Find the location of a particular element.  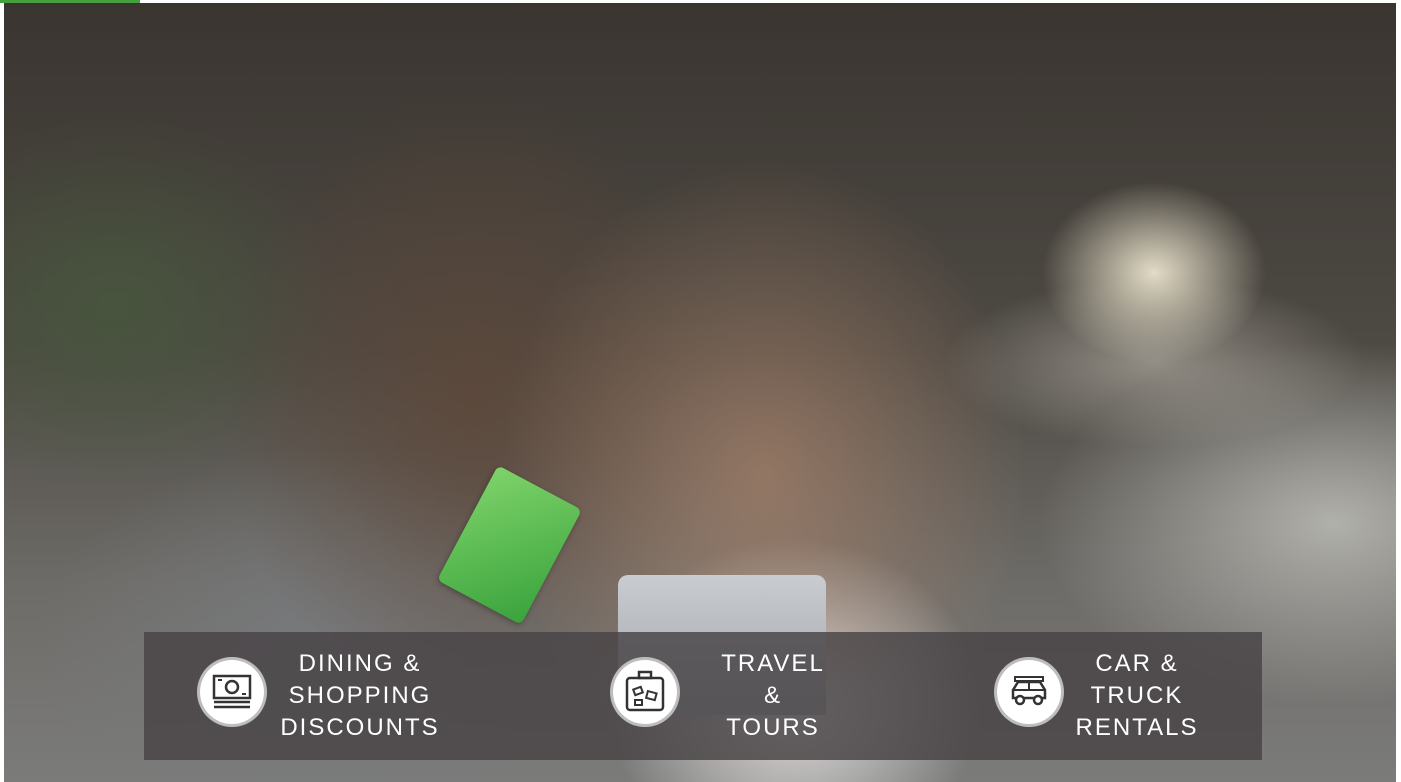

luggage-icon is located at coordinates (645, 692).